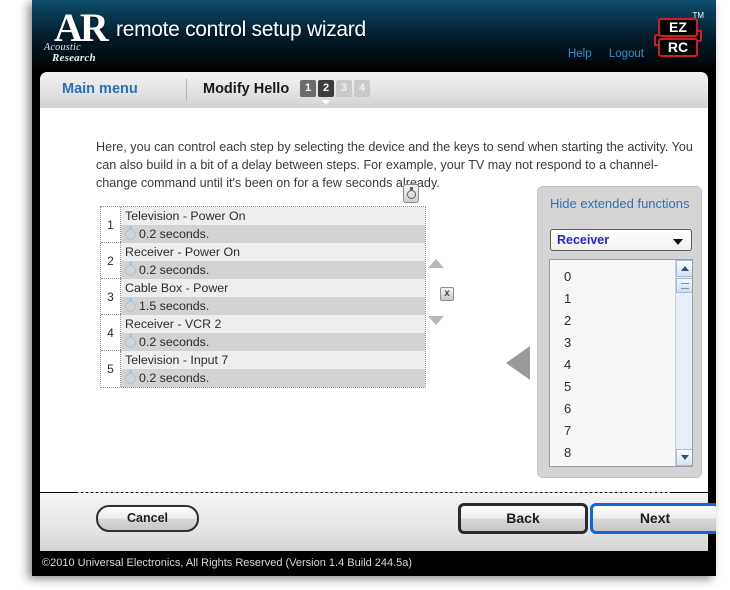 This screenshot has height=590, width=730. What do you see at coordinates (621, 453) in the screenshot?
I see `list-item: 8` at bounding box center [621, 453].